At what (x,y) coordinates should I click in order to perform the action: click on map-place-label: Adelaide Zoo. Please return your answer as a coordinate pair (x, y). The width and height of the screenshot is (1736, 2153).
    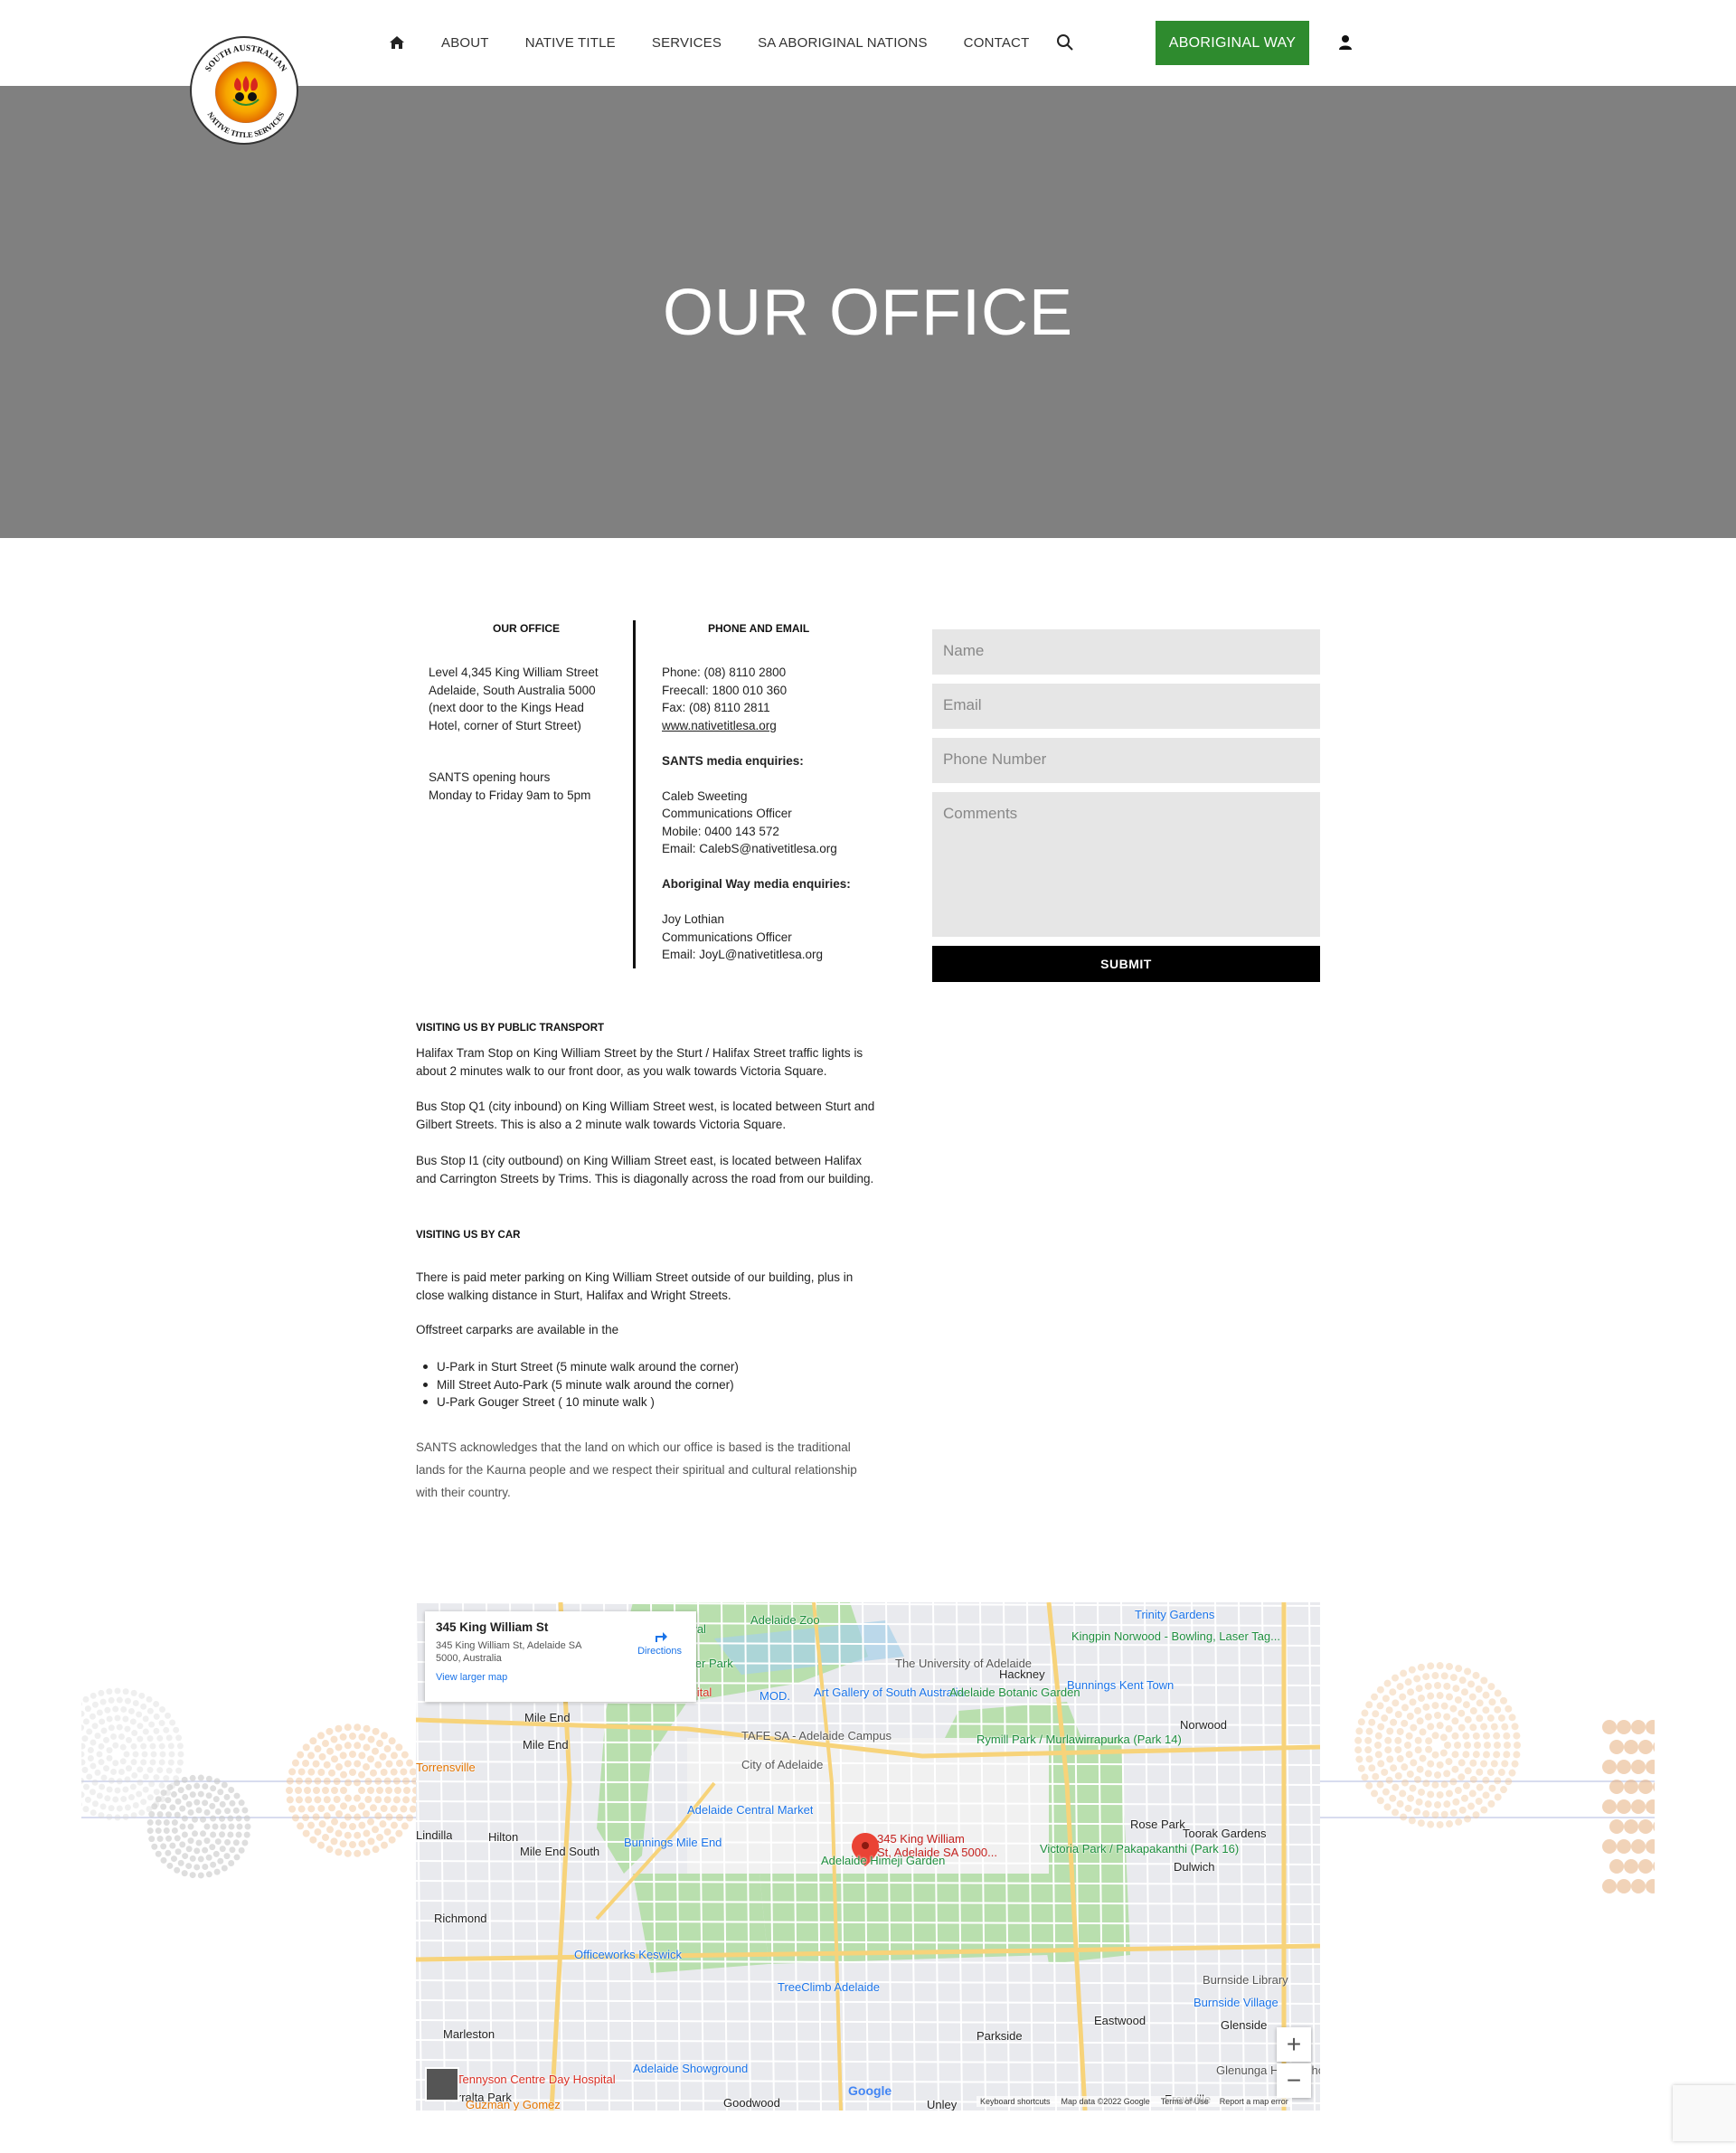
    Looking at the image, I should click on (785, 1620).